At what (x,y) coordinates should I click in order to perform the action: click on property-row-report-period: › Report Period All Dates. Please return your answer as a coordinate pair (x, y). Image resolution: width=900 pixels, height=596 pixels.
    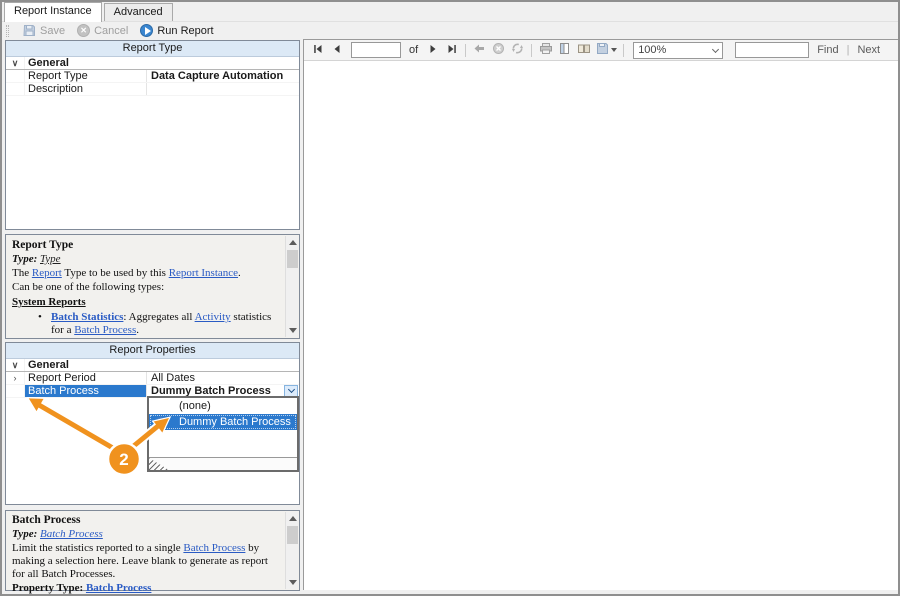
    Looking at the image, I should click on (152, 378).